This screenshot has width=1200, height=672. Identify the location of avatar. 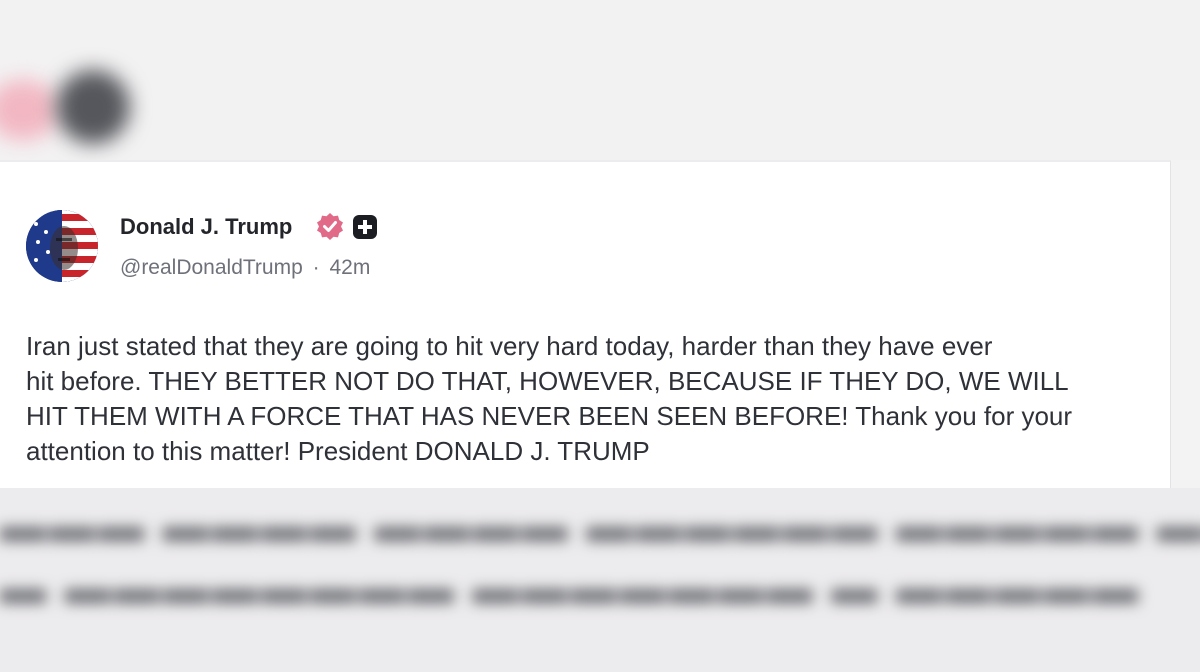
(62, 246).